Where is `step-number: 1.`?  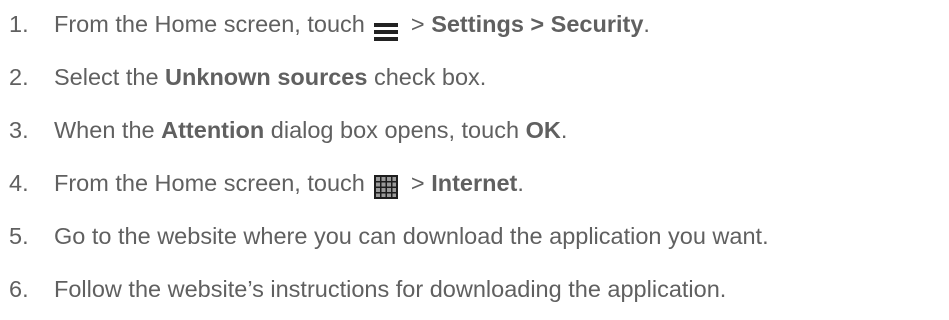
step-number: 1. is located at coordinates (19, 24).